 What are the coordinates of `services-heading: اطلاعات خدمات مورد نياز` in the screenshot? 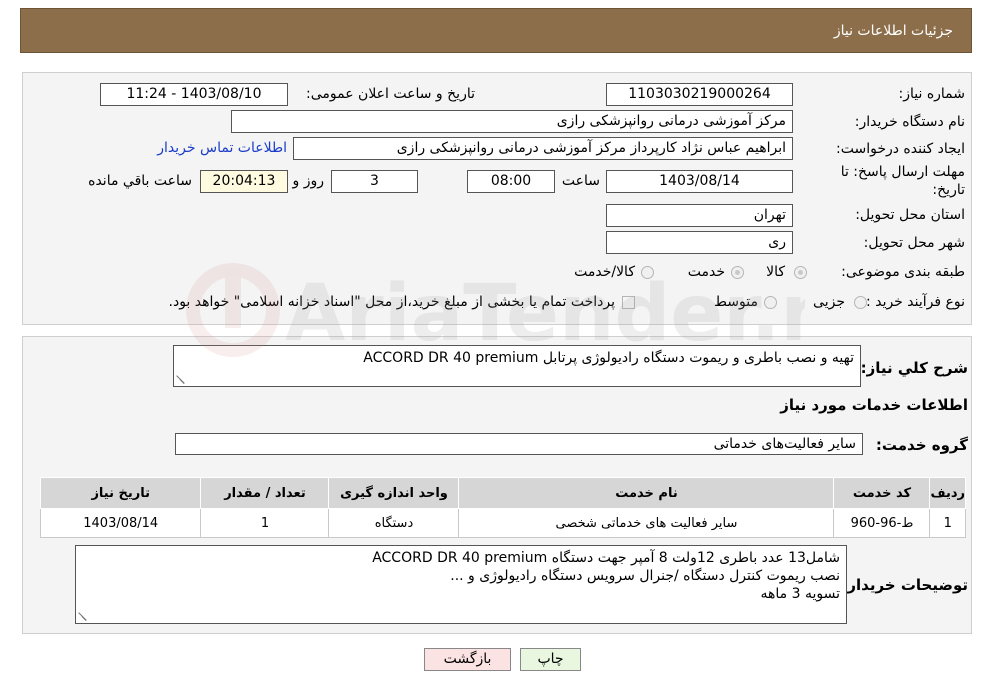 It's located at (874, 405).